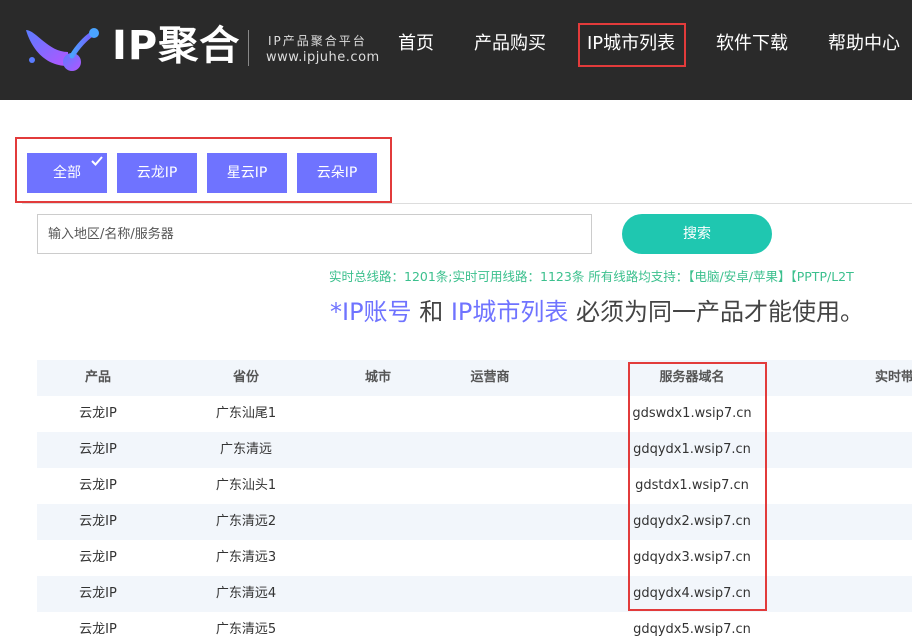  What do you see at coordinates (157, 173) in the screenshot?
I see `tab-yunlong: 云龙IP` at bounding box center [157, 173].